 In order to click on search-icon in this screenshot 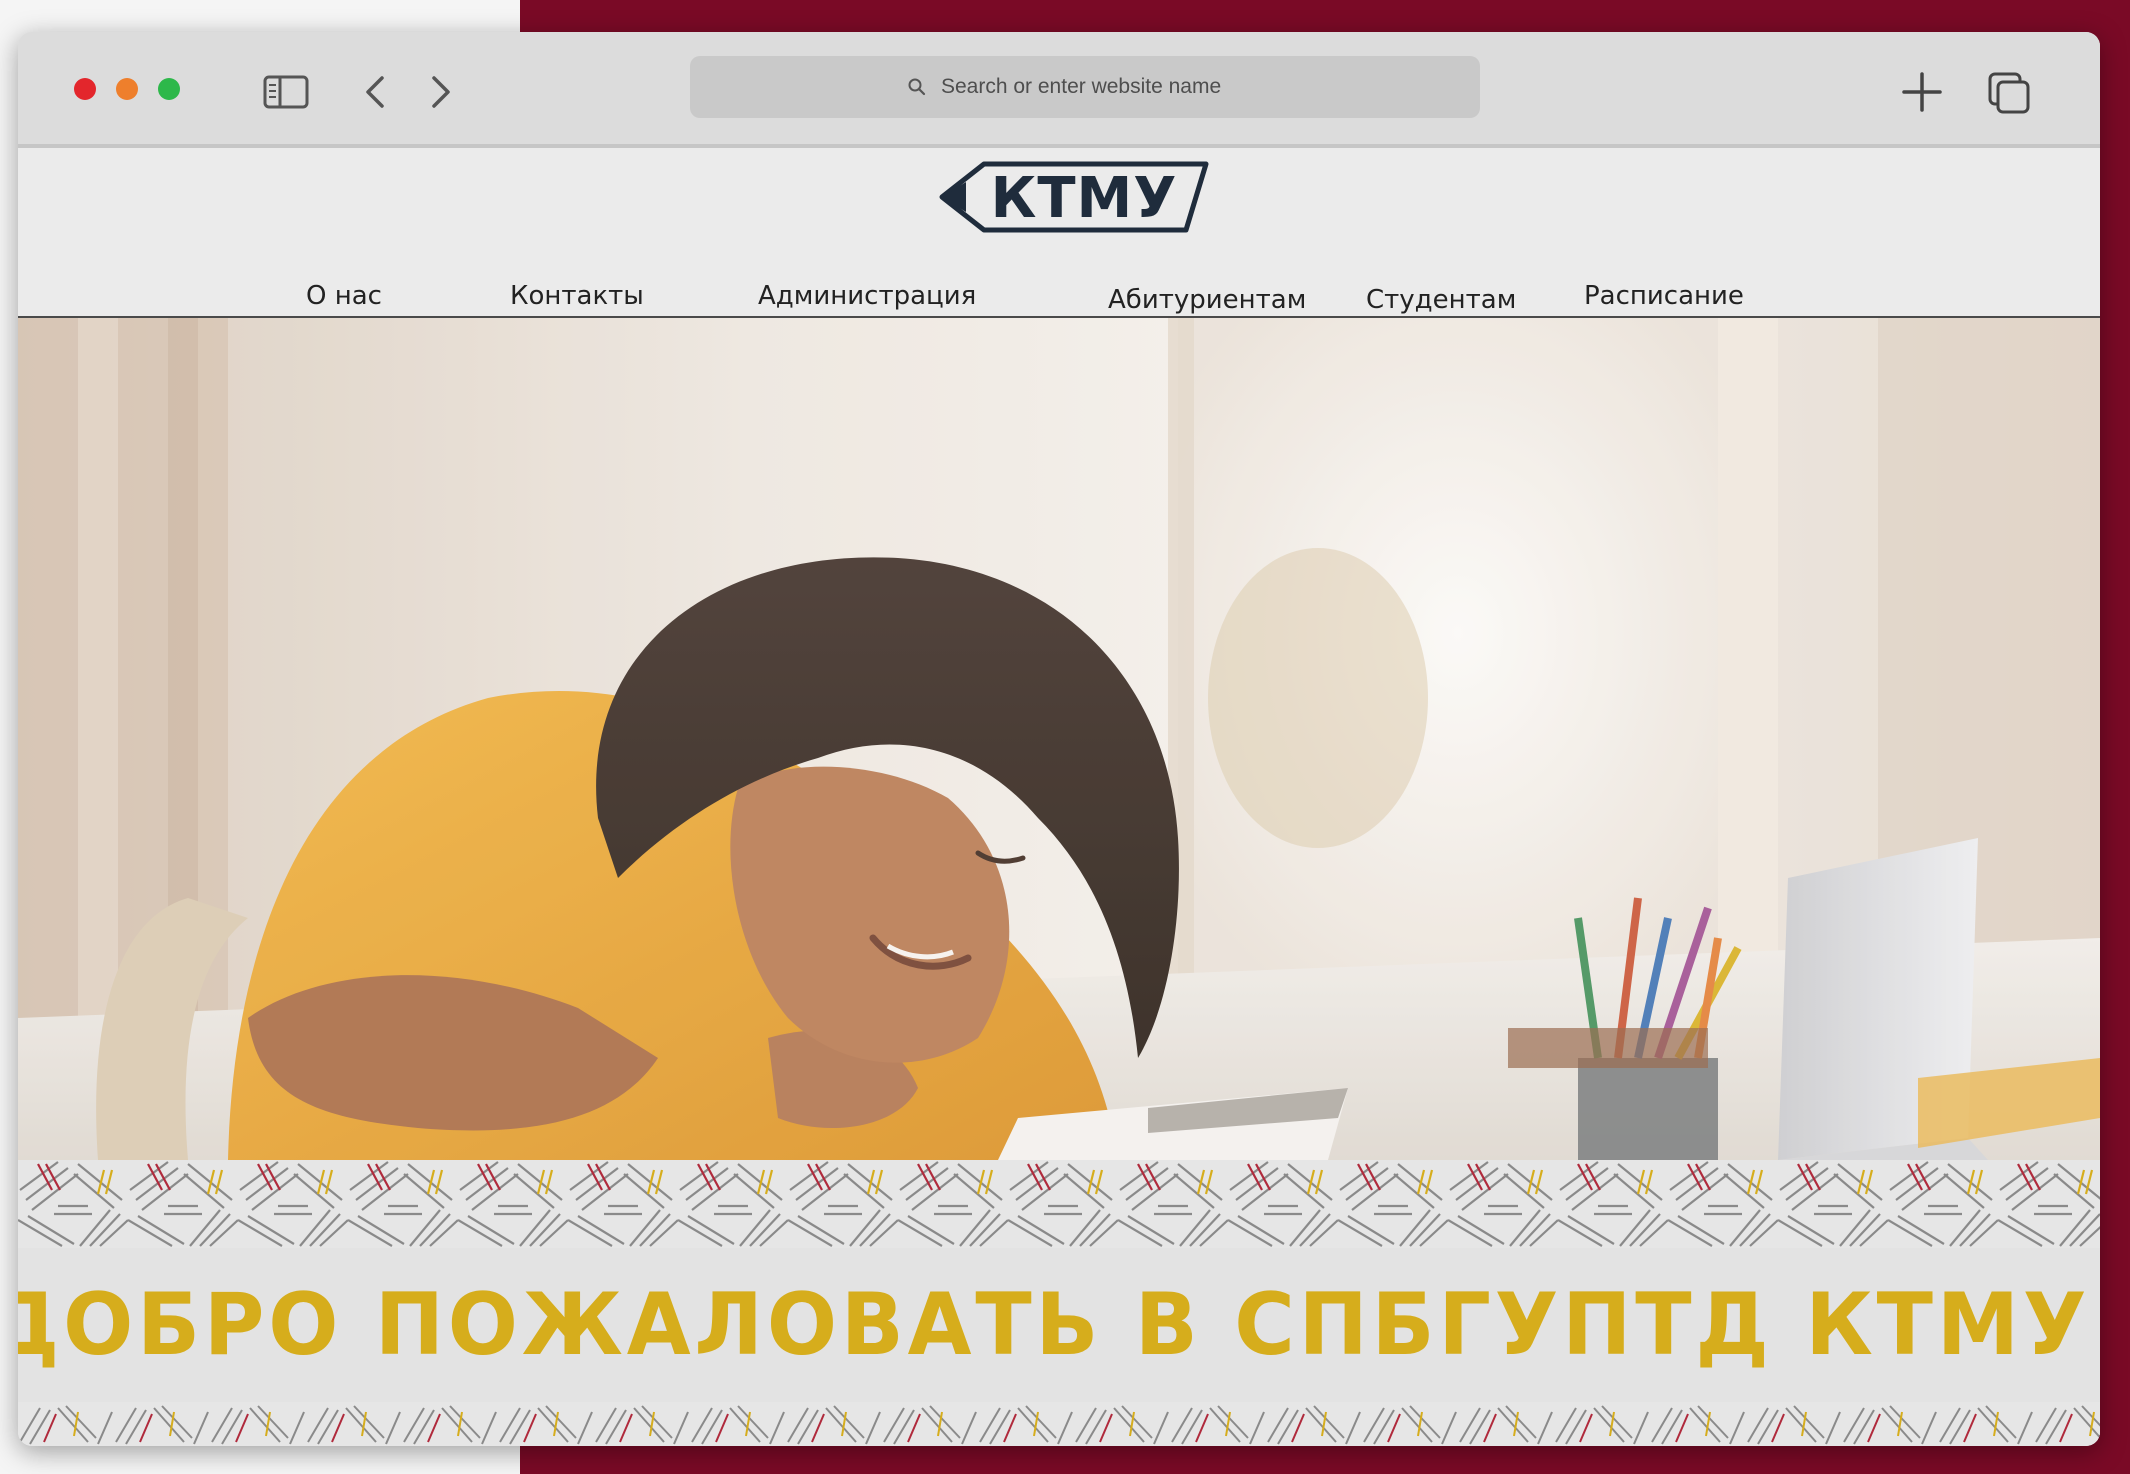, I will do `click(917, 87)`.